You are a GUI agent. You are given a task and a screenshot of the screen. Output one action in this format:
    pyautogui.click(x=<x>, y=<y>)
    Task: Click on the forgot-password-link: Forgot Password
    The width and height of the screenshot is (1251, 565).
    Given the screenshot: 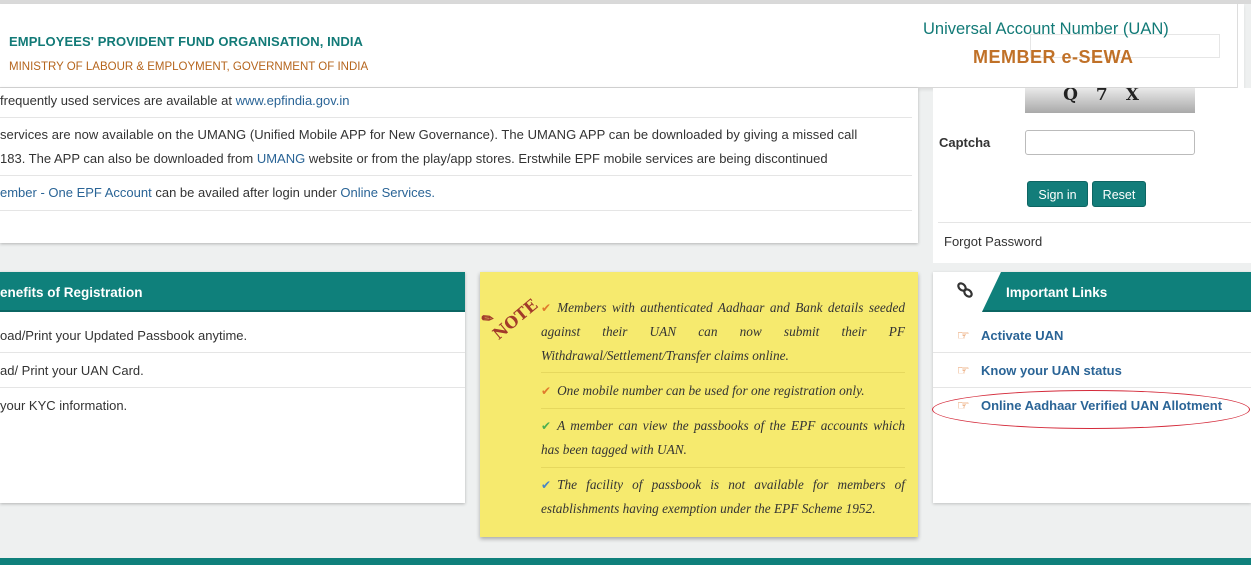 What is the action you would take?
    pyautogui.click(x=993, y=241)
    